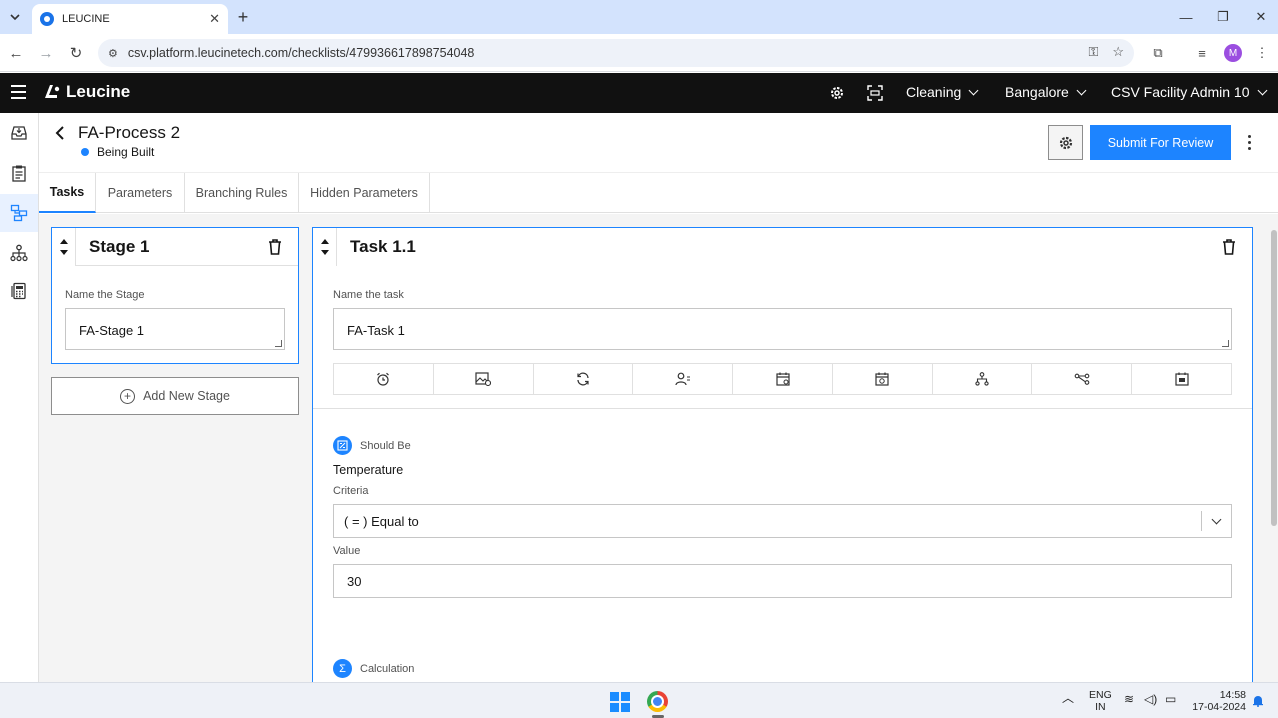 The width and height of the screenshot is (1278, 718). I want to click on user-menu-select: CSV Facility Admin 10, so click(1189, 92).